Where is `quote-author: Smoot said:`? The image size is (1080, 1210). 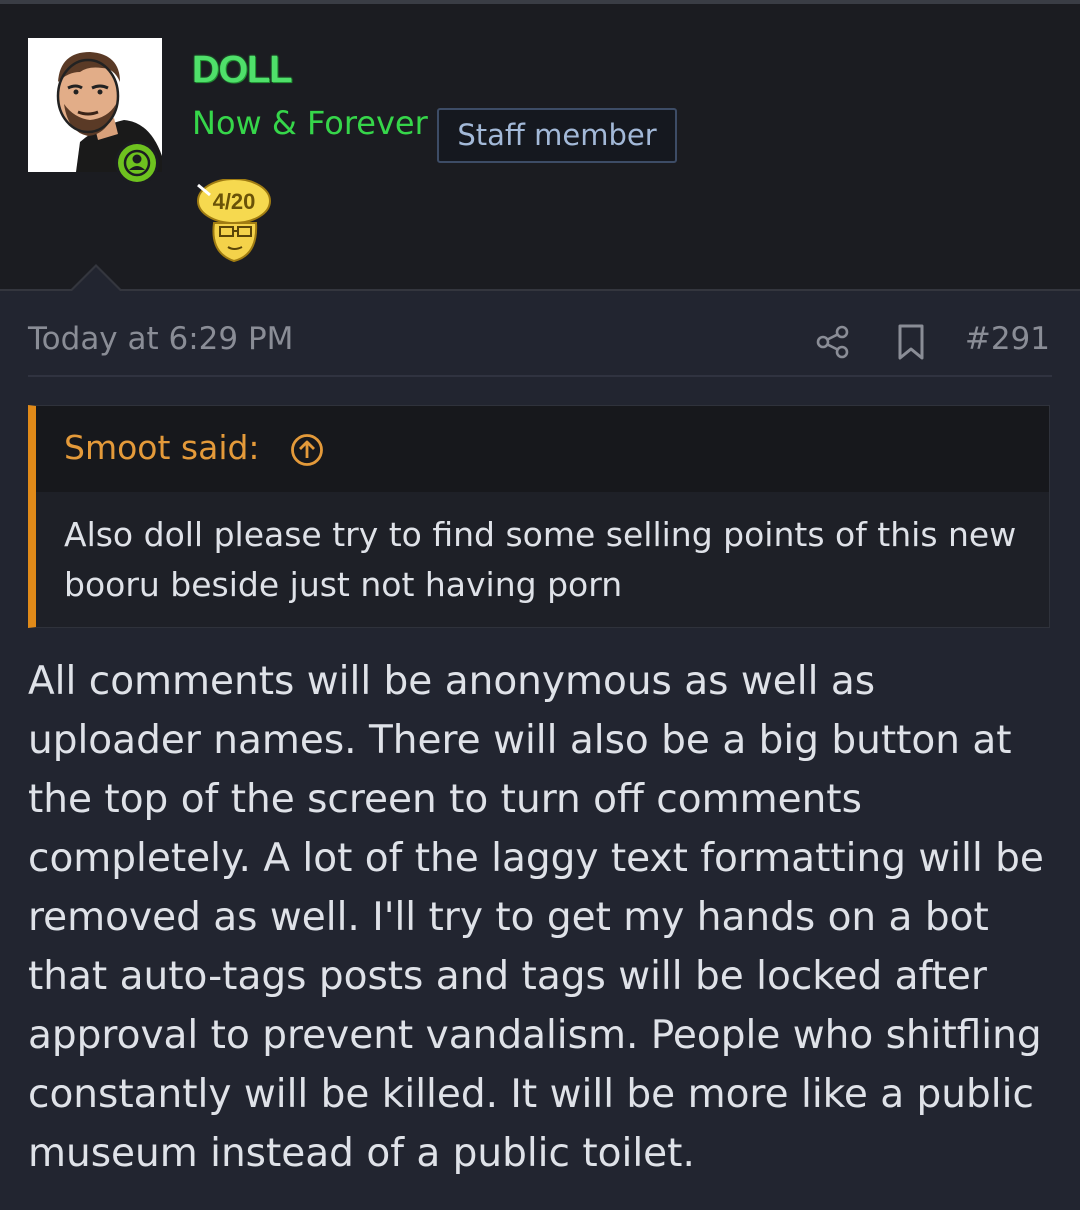
quote-author: Smoot said: is located at coordinates (162, 447).